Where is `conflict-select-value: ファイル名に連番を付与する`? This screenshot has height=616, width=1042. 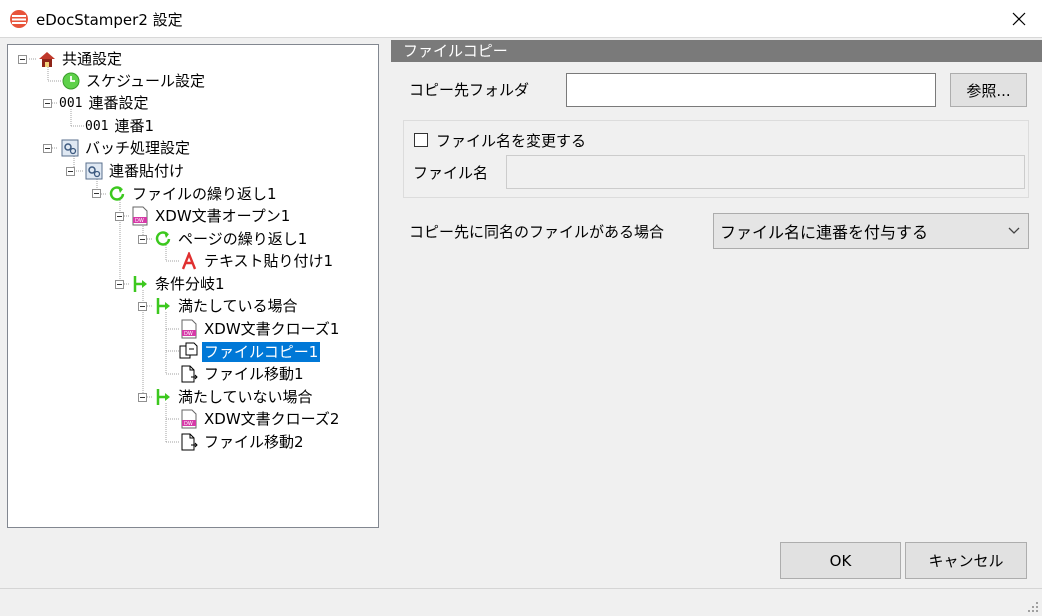
conflict-select-value: ファイル名に連番を付与する is located at coordinates (824, 232).